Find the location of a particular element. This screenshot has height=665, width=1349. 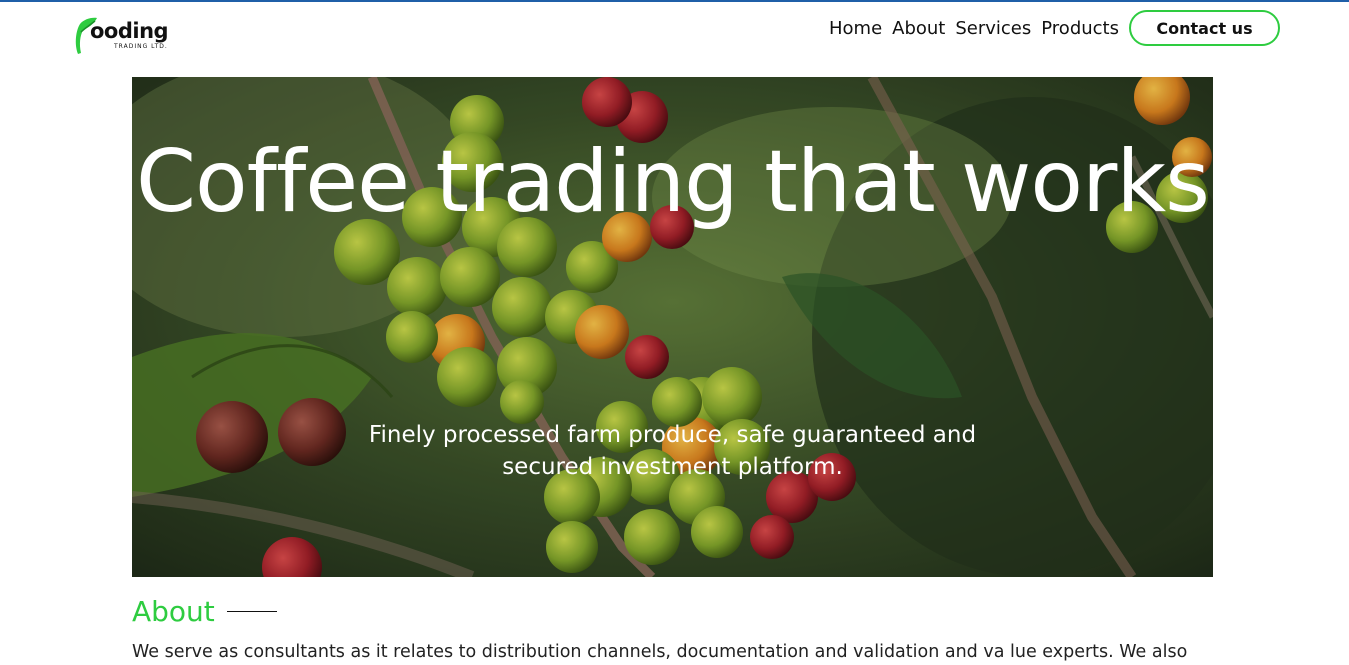

nav-about: About is located at coordinates (918, 28).